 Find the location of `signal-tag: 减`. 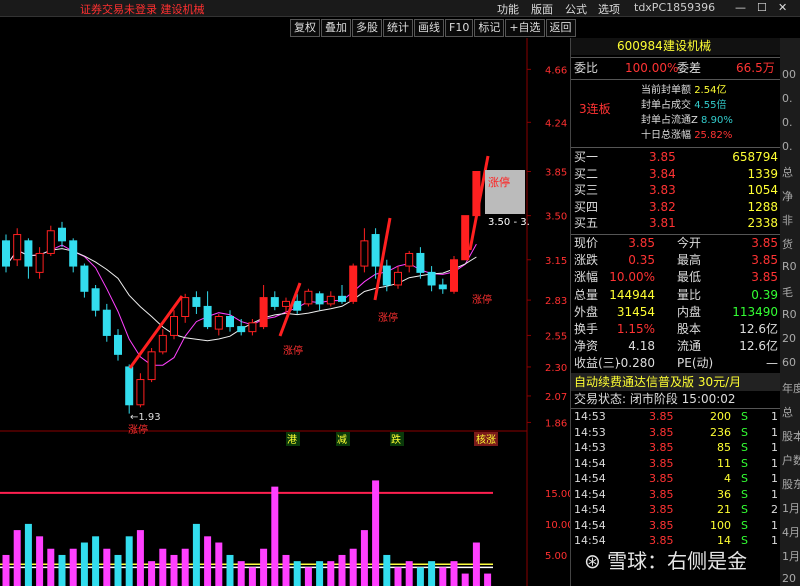

signal-tag: 减 is located at coordinates (342, 440).